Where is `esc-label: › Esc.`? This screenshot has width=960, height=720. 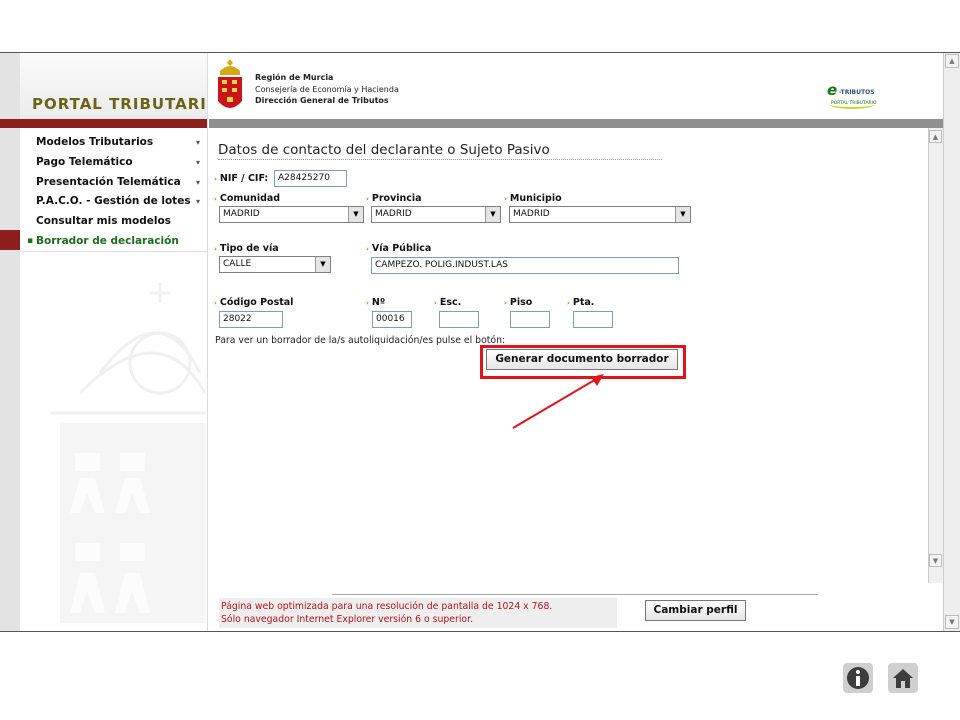
esc-label: › Esc. is located at coordinates (447, 302).